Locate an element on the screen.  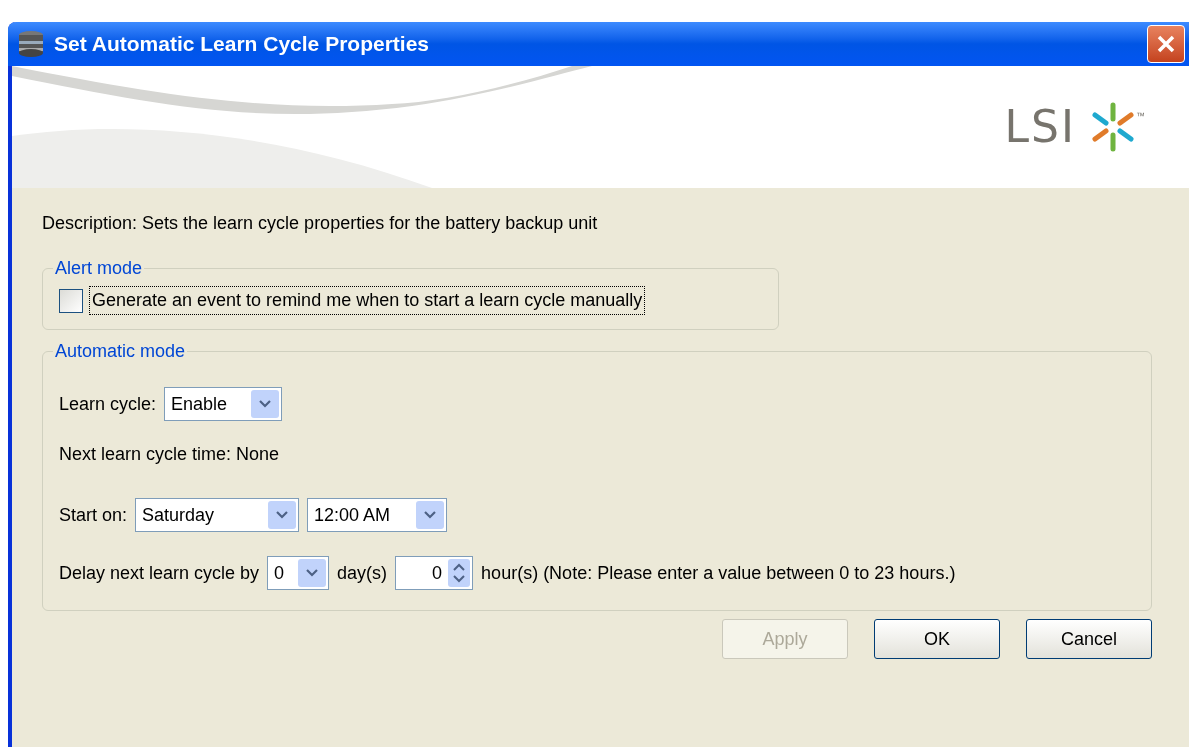
dialog-button: OK is located at coordinates (937, 639).